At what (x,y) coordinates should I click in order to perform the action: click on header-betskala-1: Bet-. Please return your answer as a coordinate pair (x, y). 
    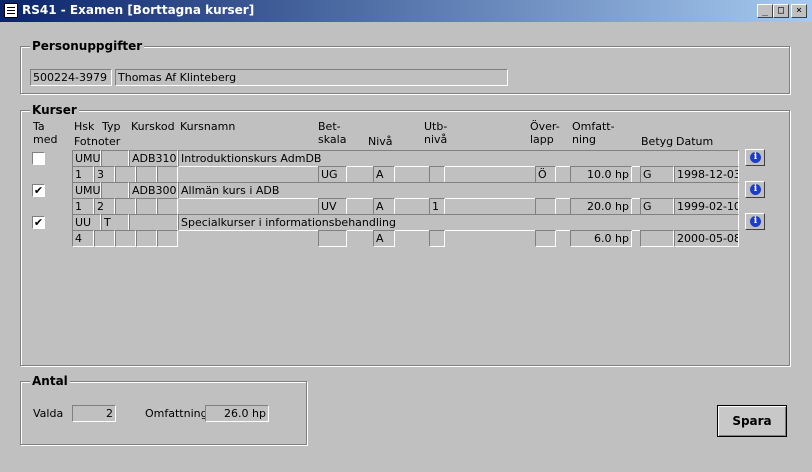
    Looking at the image, I should click on (329, 126).